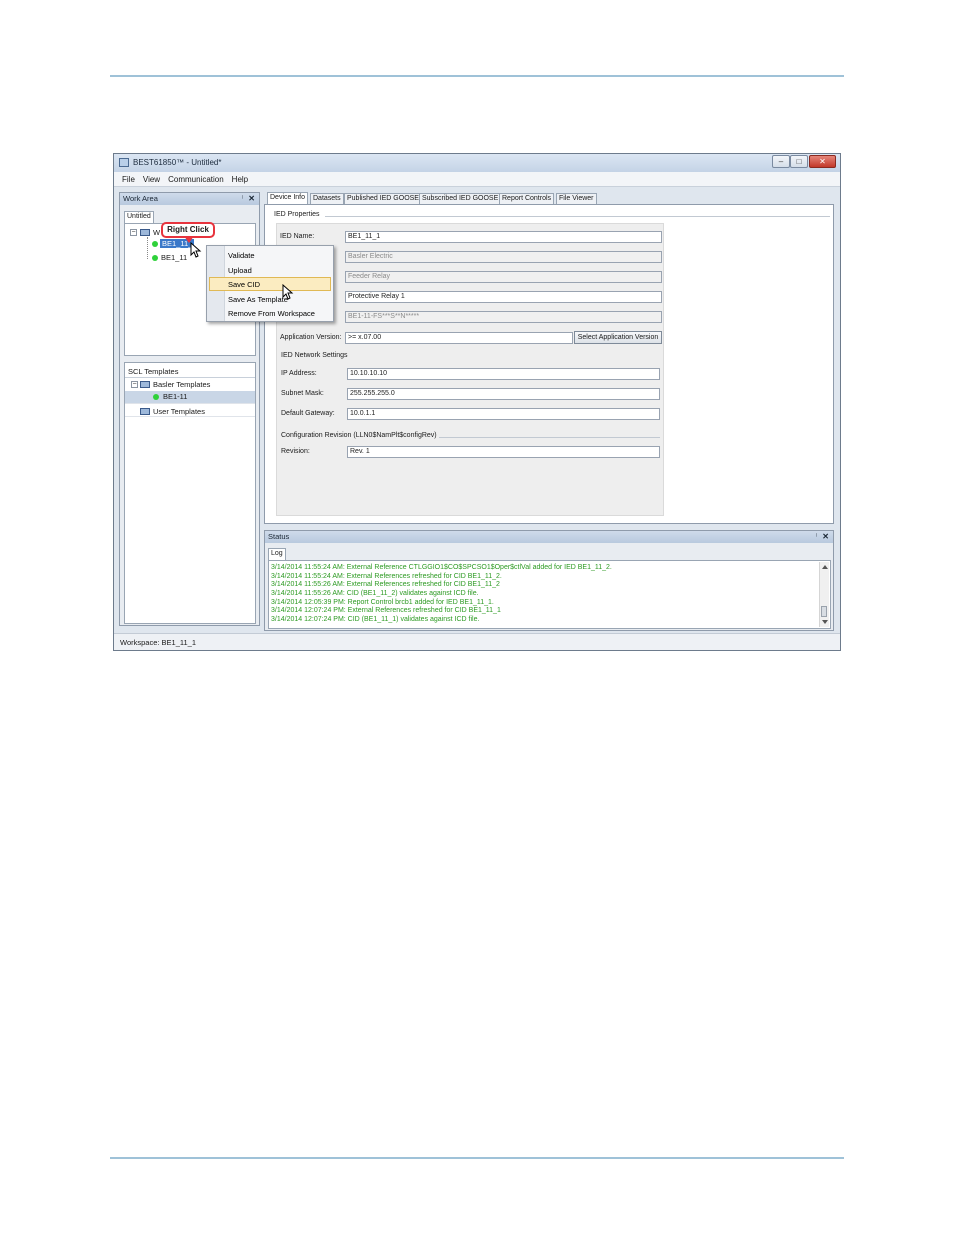  I want to click on scl-title-underline, so click(190, 377).